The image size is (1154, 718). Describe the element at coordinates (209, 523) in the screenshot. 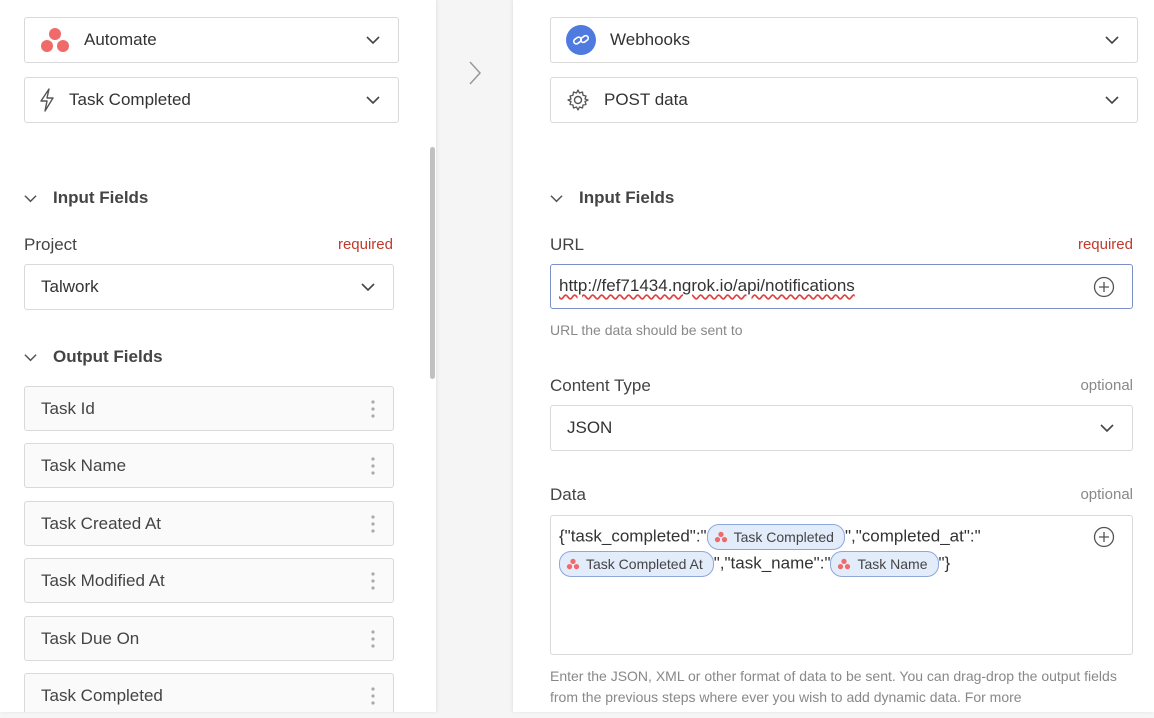

I see `output-field-item: Task Created At` at that location.